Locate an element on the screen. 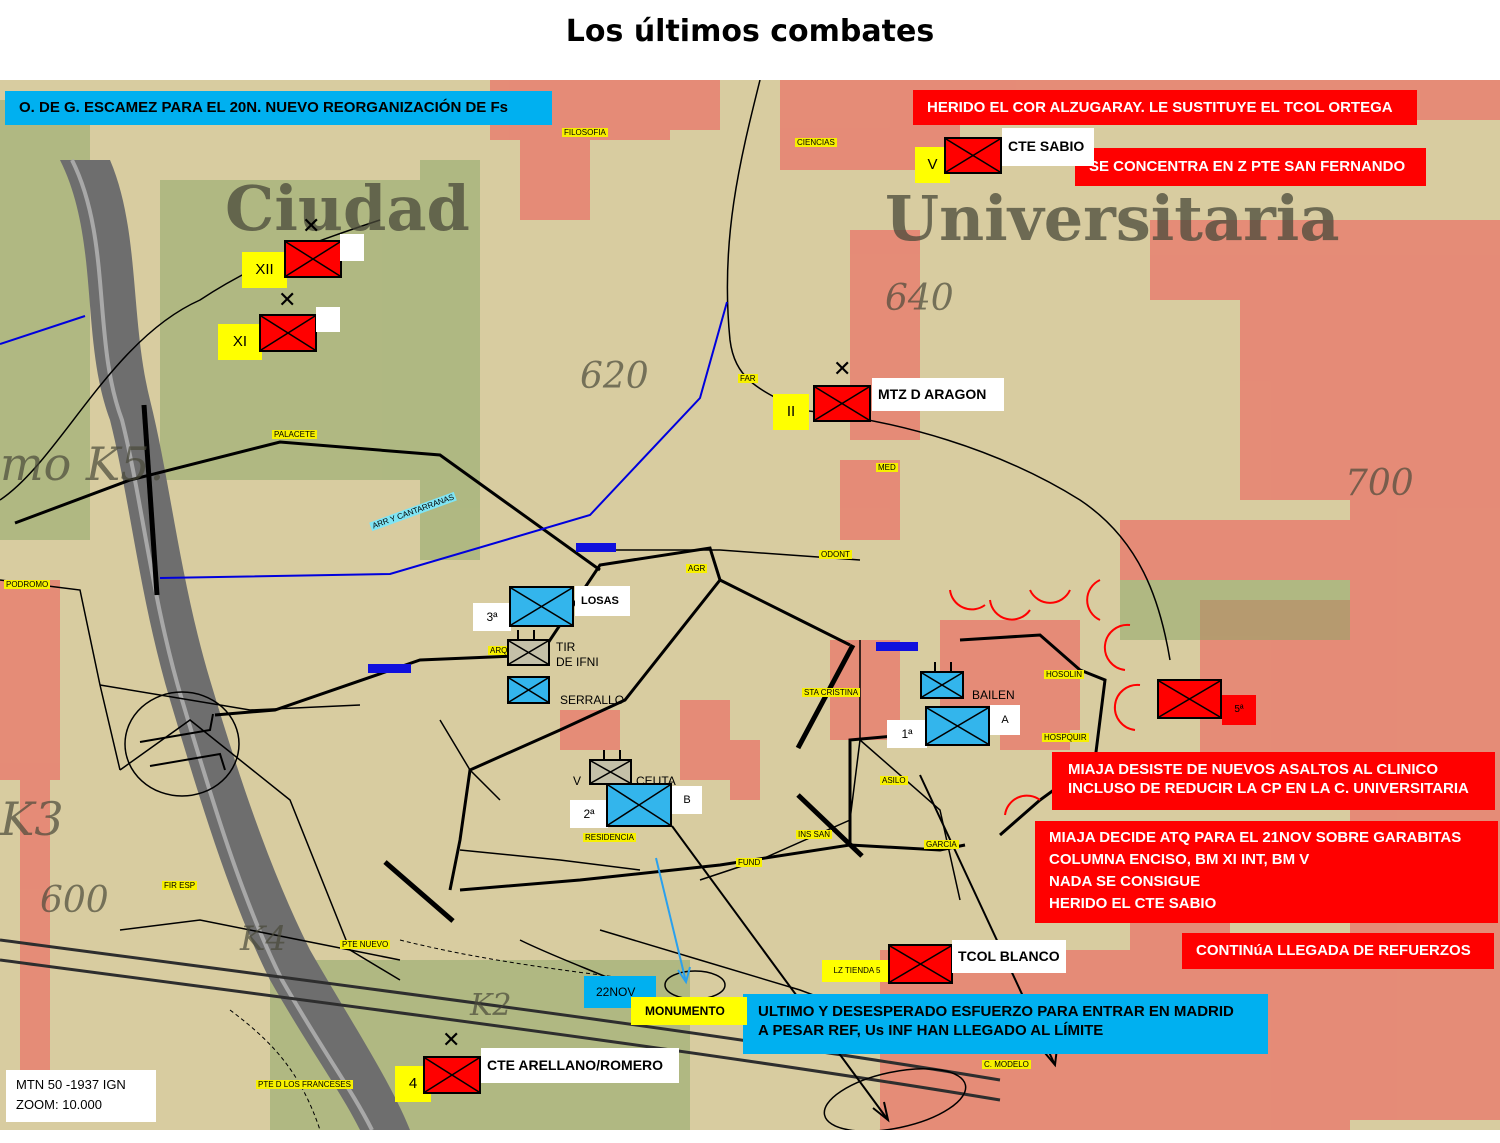 Image resolution: width=1500 pixels, height=1143 pixels. tir-ifni-label: TIR DE IFNI is located at coordinates (577, 654).